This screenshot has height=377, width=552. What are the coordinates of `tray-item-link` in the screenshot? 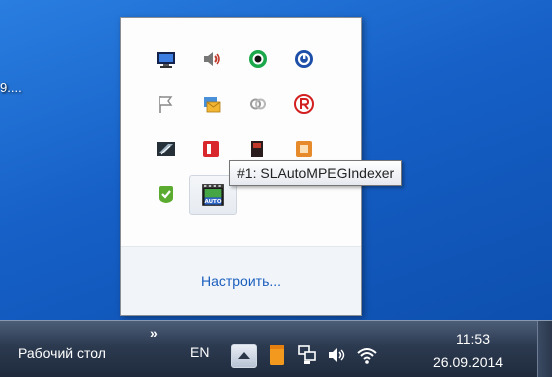 It's located at (258, 104).